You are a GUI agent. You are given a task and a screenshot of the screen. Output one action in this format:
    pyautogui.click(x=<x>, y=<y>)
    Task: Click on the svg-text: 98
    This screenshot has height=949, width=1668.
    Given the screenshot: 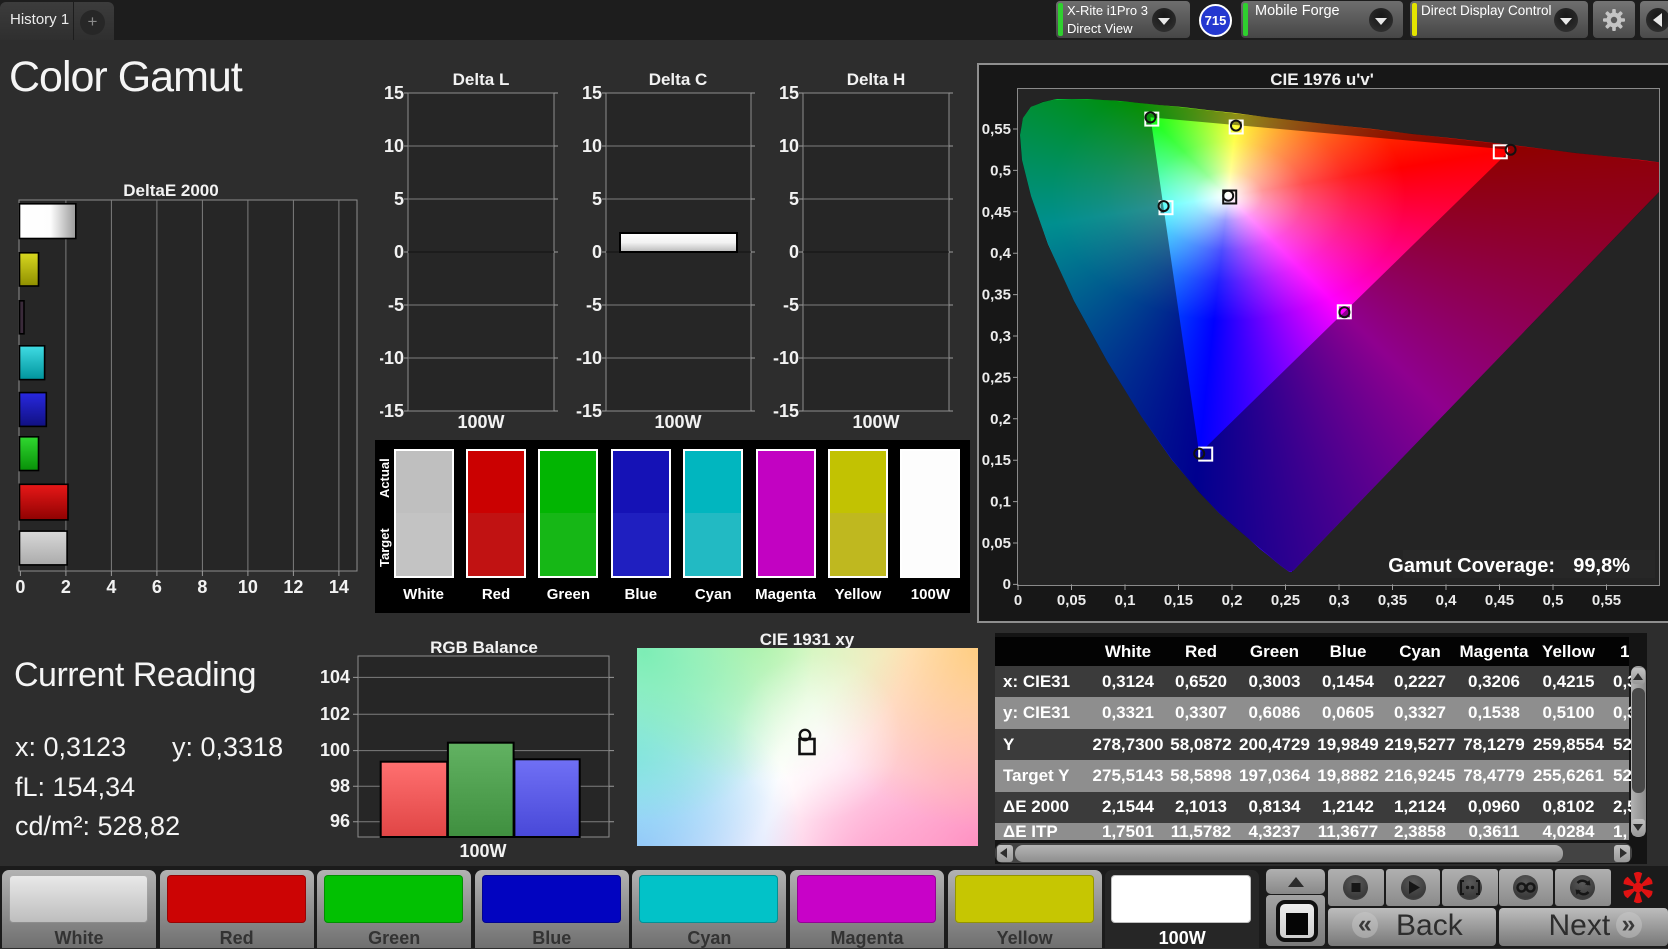 What is the action you would take?
    pyautogui.click(x=340, y=786)
    